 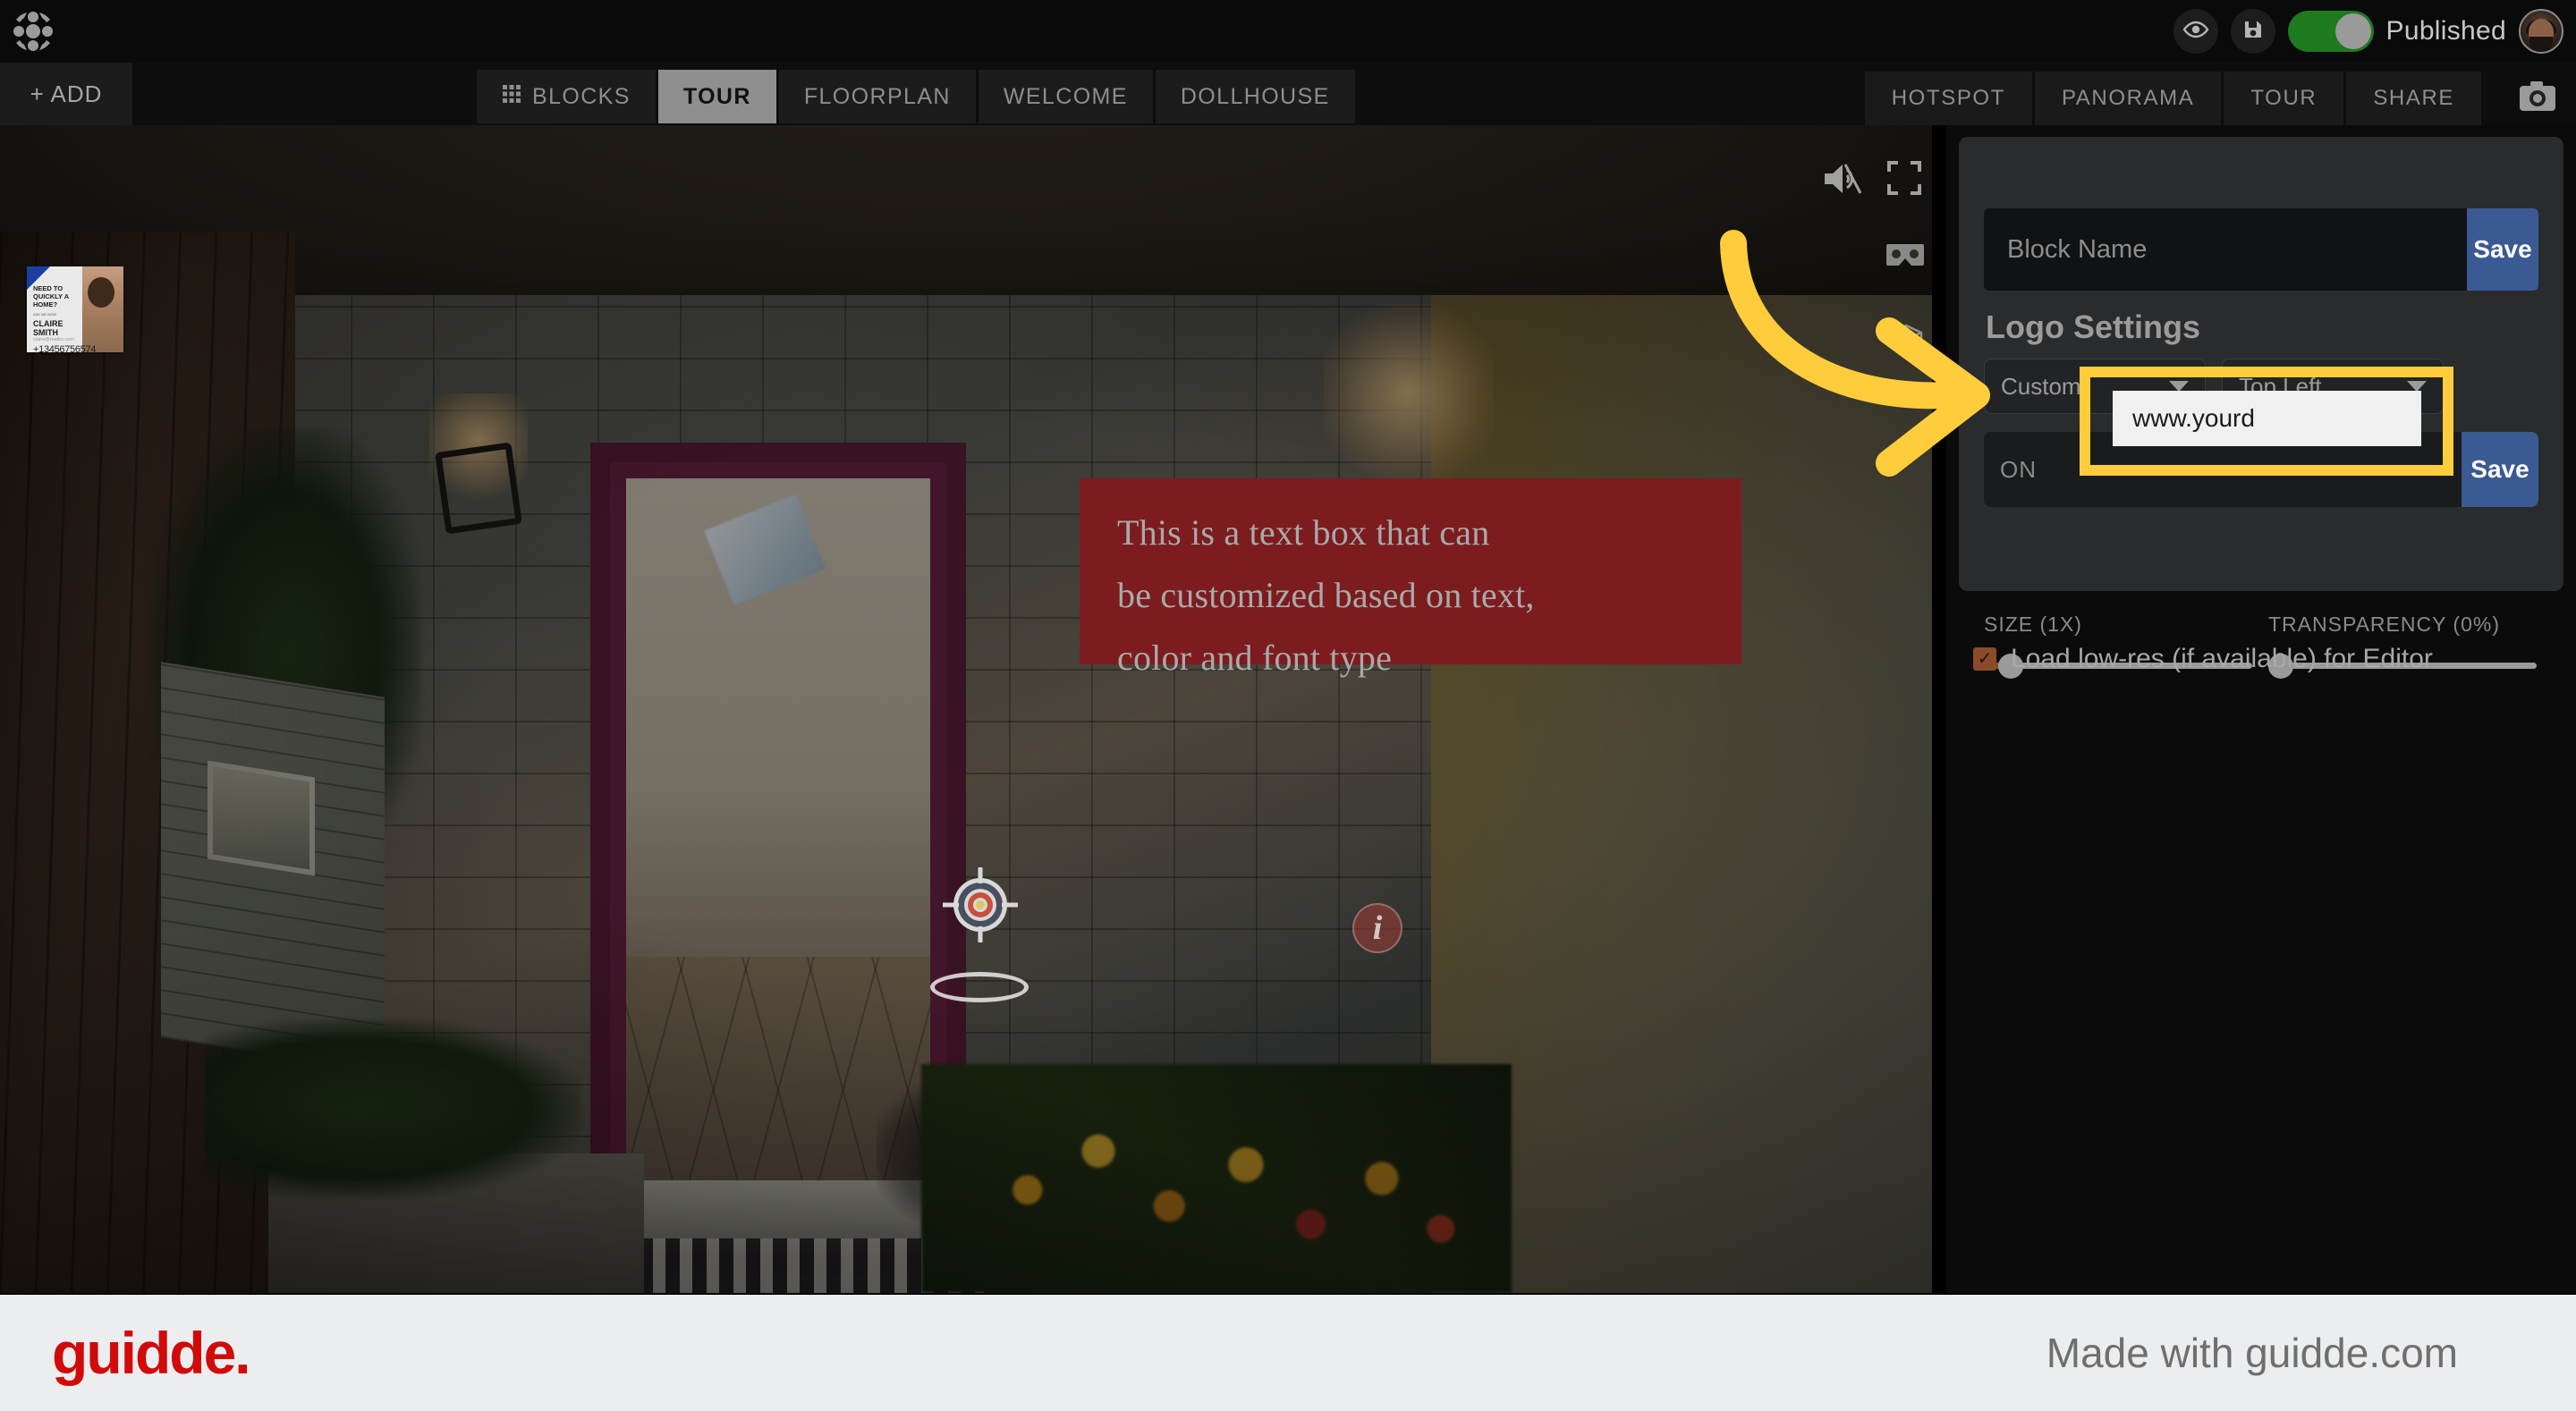 What do you see at coordinates (2352, 31) in the screenshot?
I see `toggle-knob` at bounding box center [2352, 31].